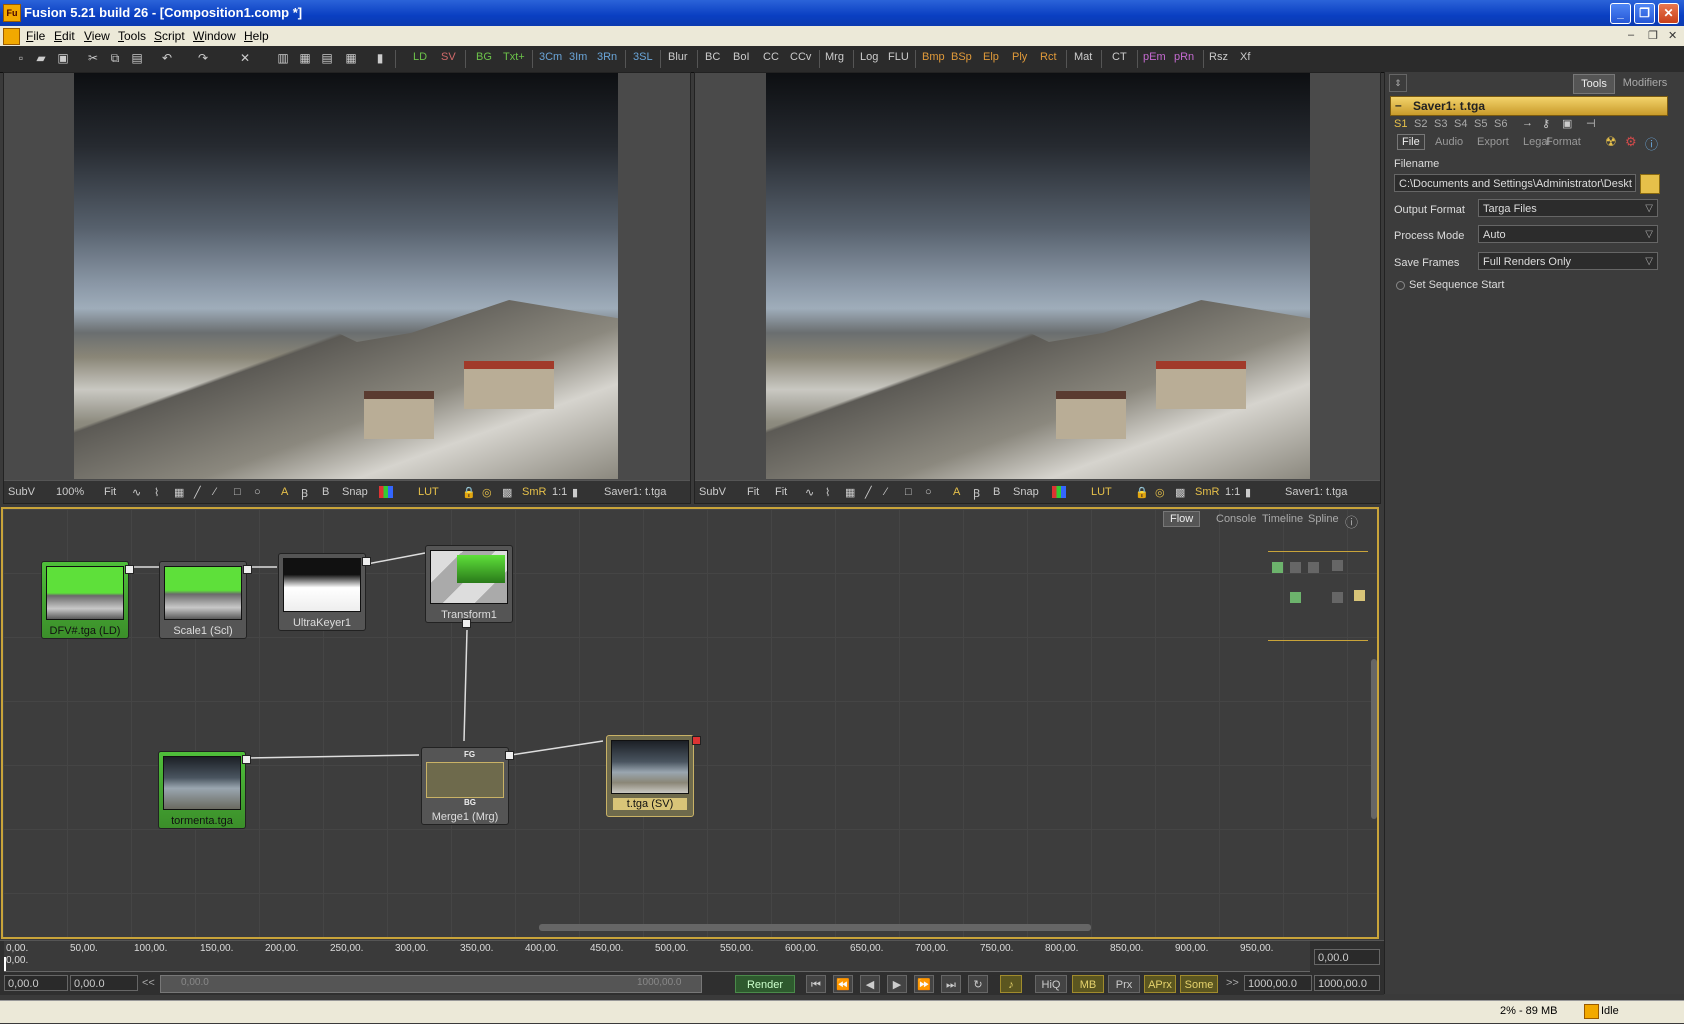  Describe the element at coordinates (484, 57) in the screenshot. I see `tool-bg: BG` at that location.